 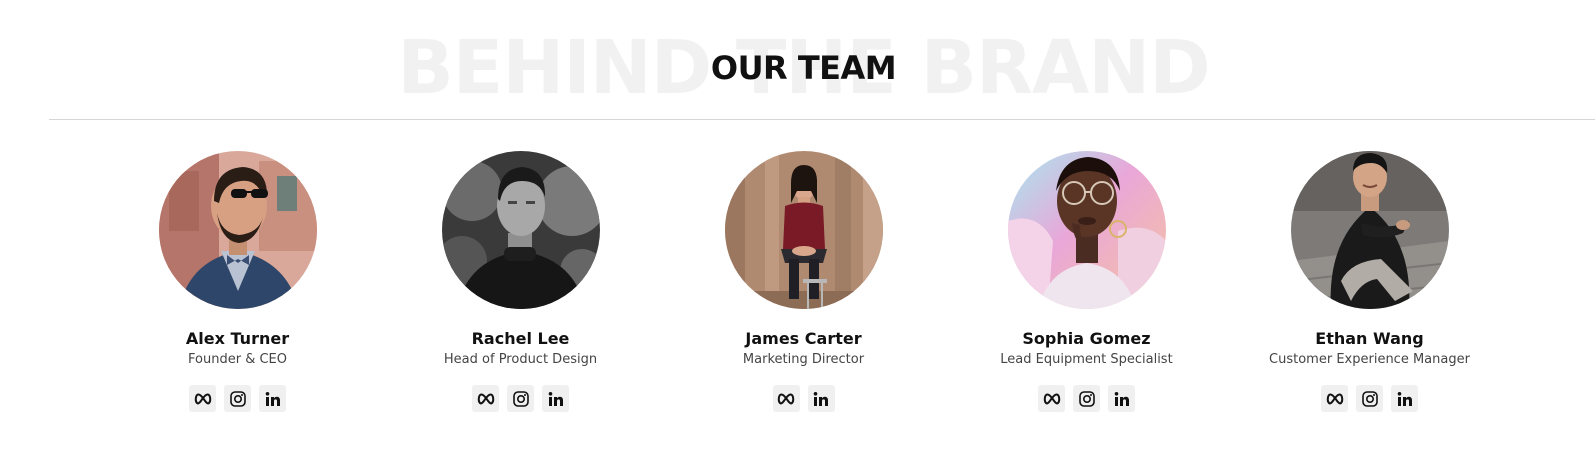 I want to click on team-member-card: Sophia Gomez Lead Equipment Specialist, so click(x=1086, y=281).